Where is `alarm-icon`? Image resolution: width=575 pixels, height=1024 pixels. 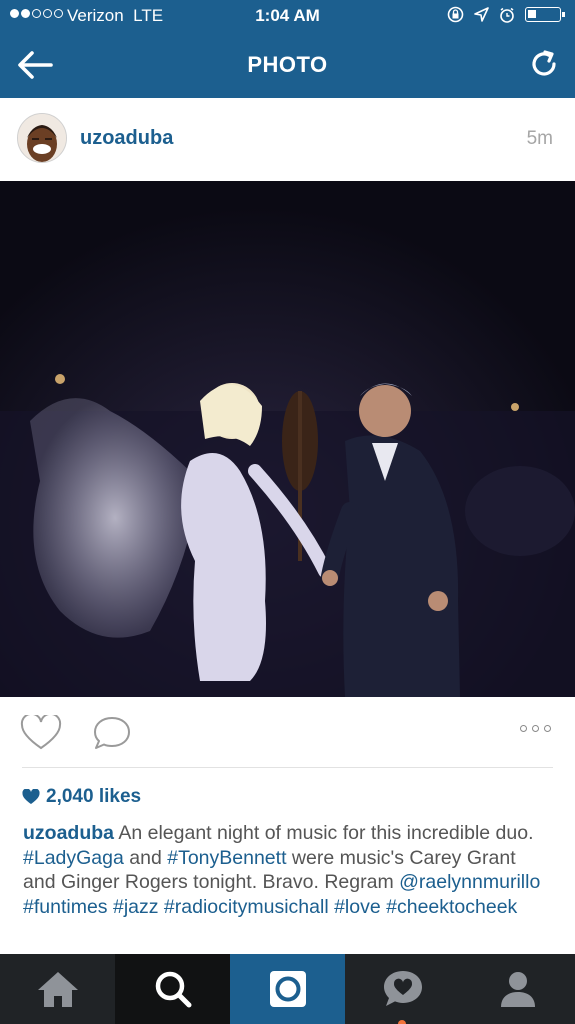 alarm-icon is located at coordinates (507, 15).